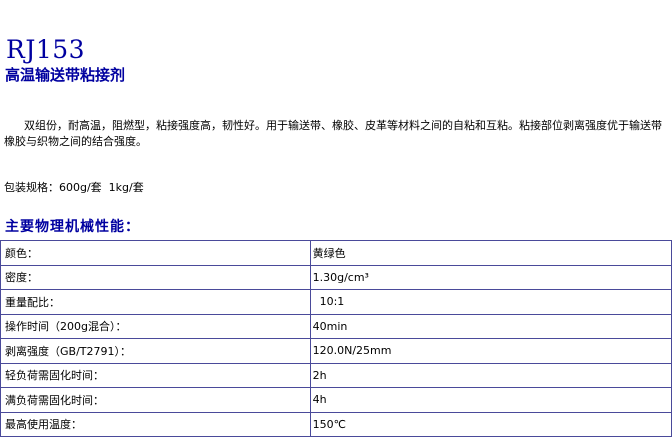  I want to click on table-row: 颜色： 黄绿色, so click(336, 253).